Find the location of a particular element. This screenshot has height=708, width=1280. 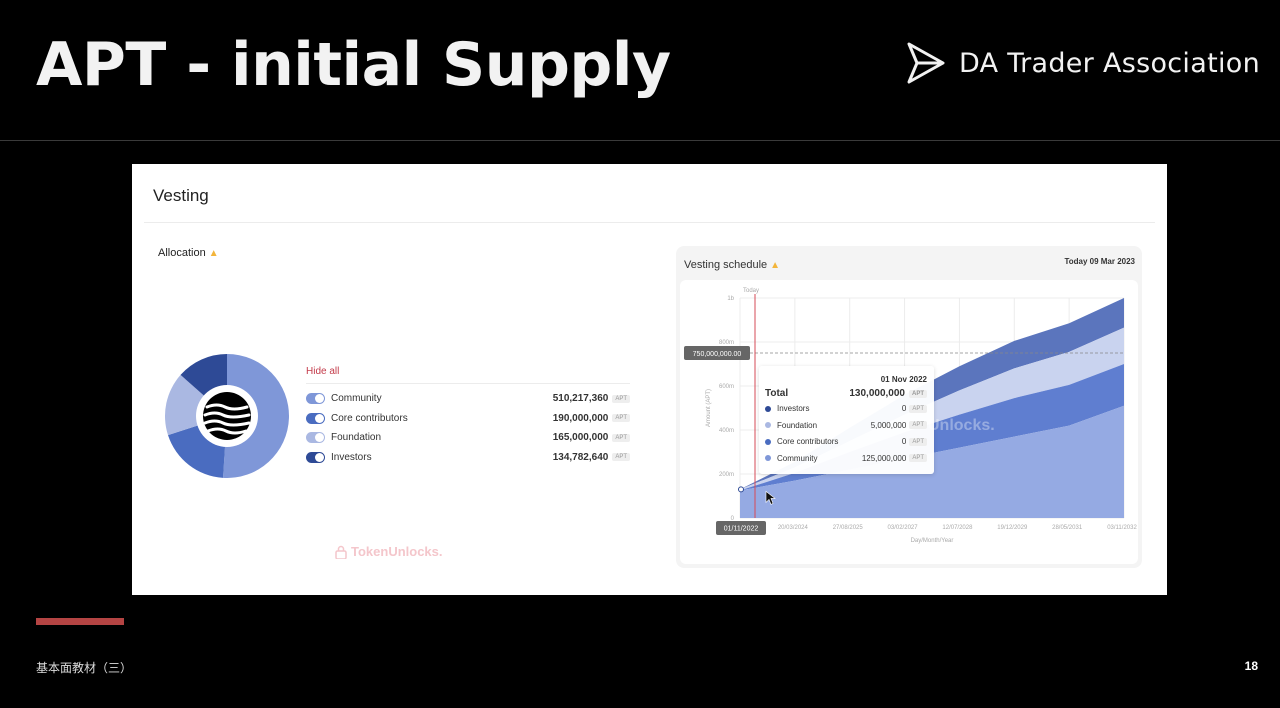

vesting-schedule-heading: Vesting schedule ▲ is located at coordinates (732, 265).